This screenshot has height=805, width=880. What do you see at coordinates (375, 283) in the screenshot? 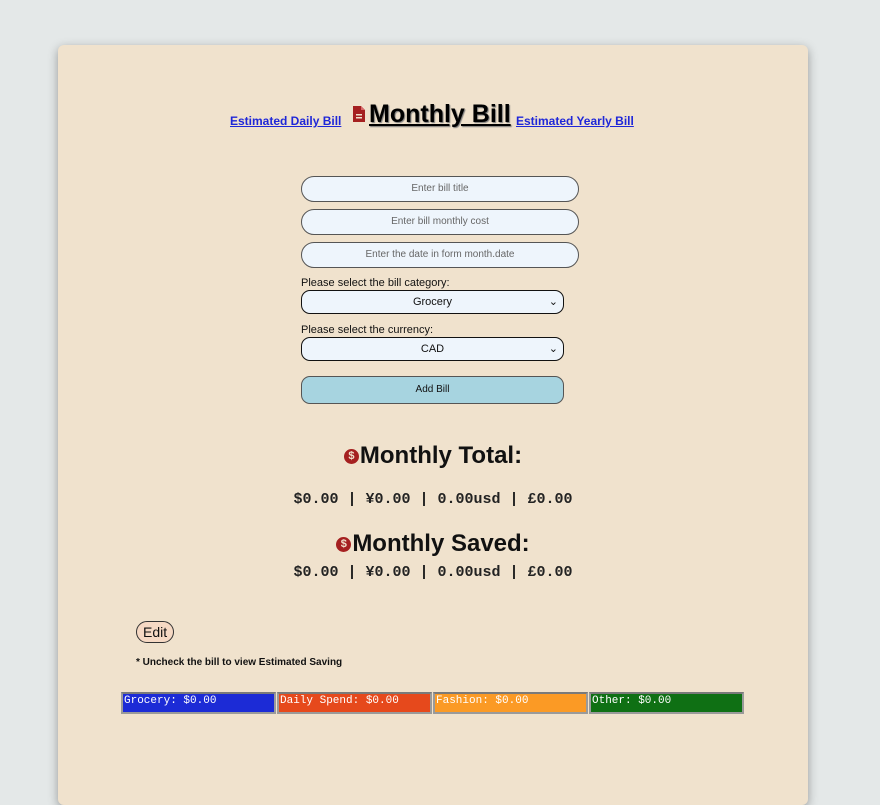
I see `category-label: Please select the bill category:` at bounding box center [375, 283].